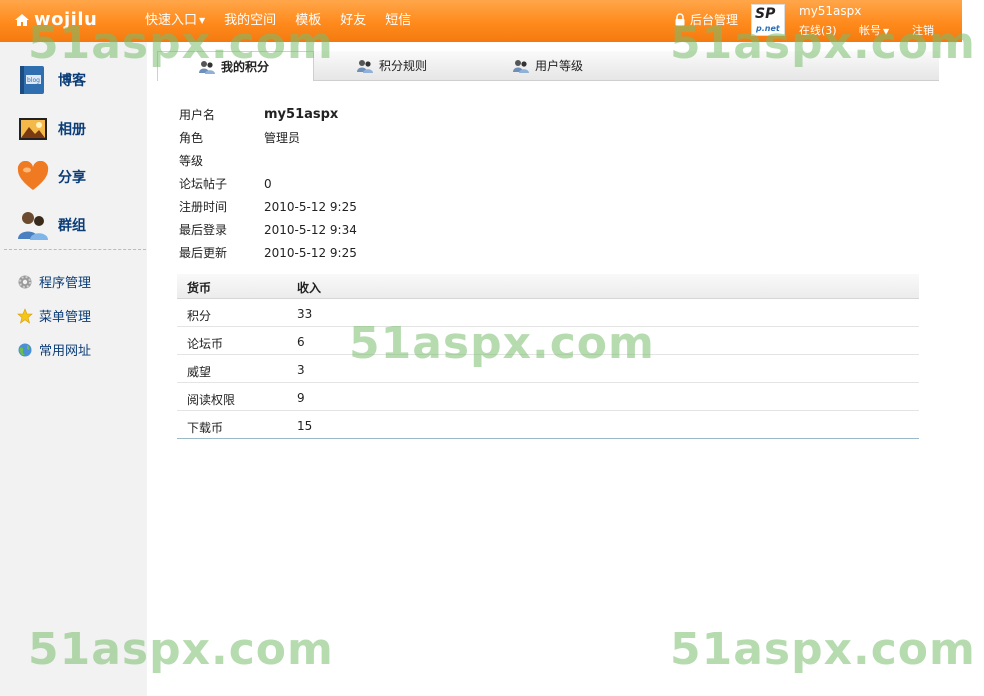 Image resolution: width=984 pixels, height=696 pixels. What do you see at coordinates (874, 30) in the screenshot?
I see `account-menu: 帐号 ▼` at bounding box center [874, 30].